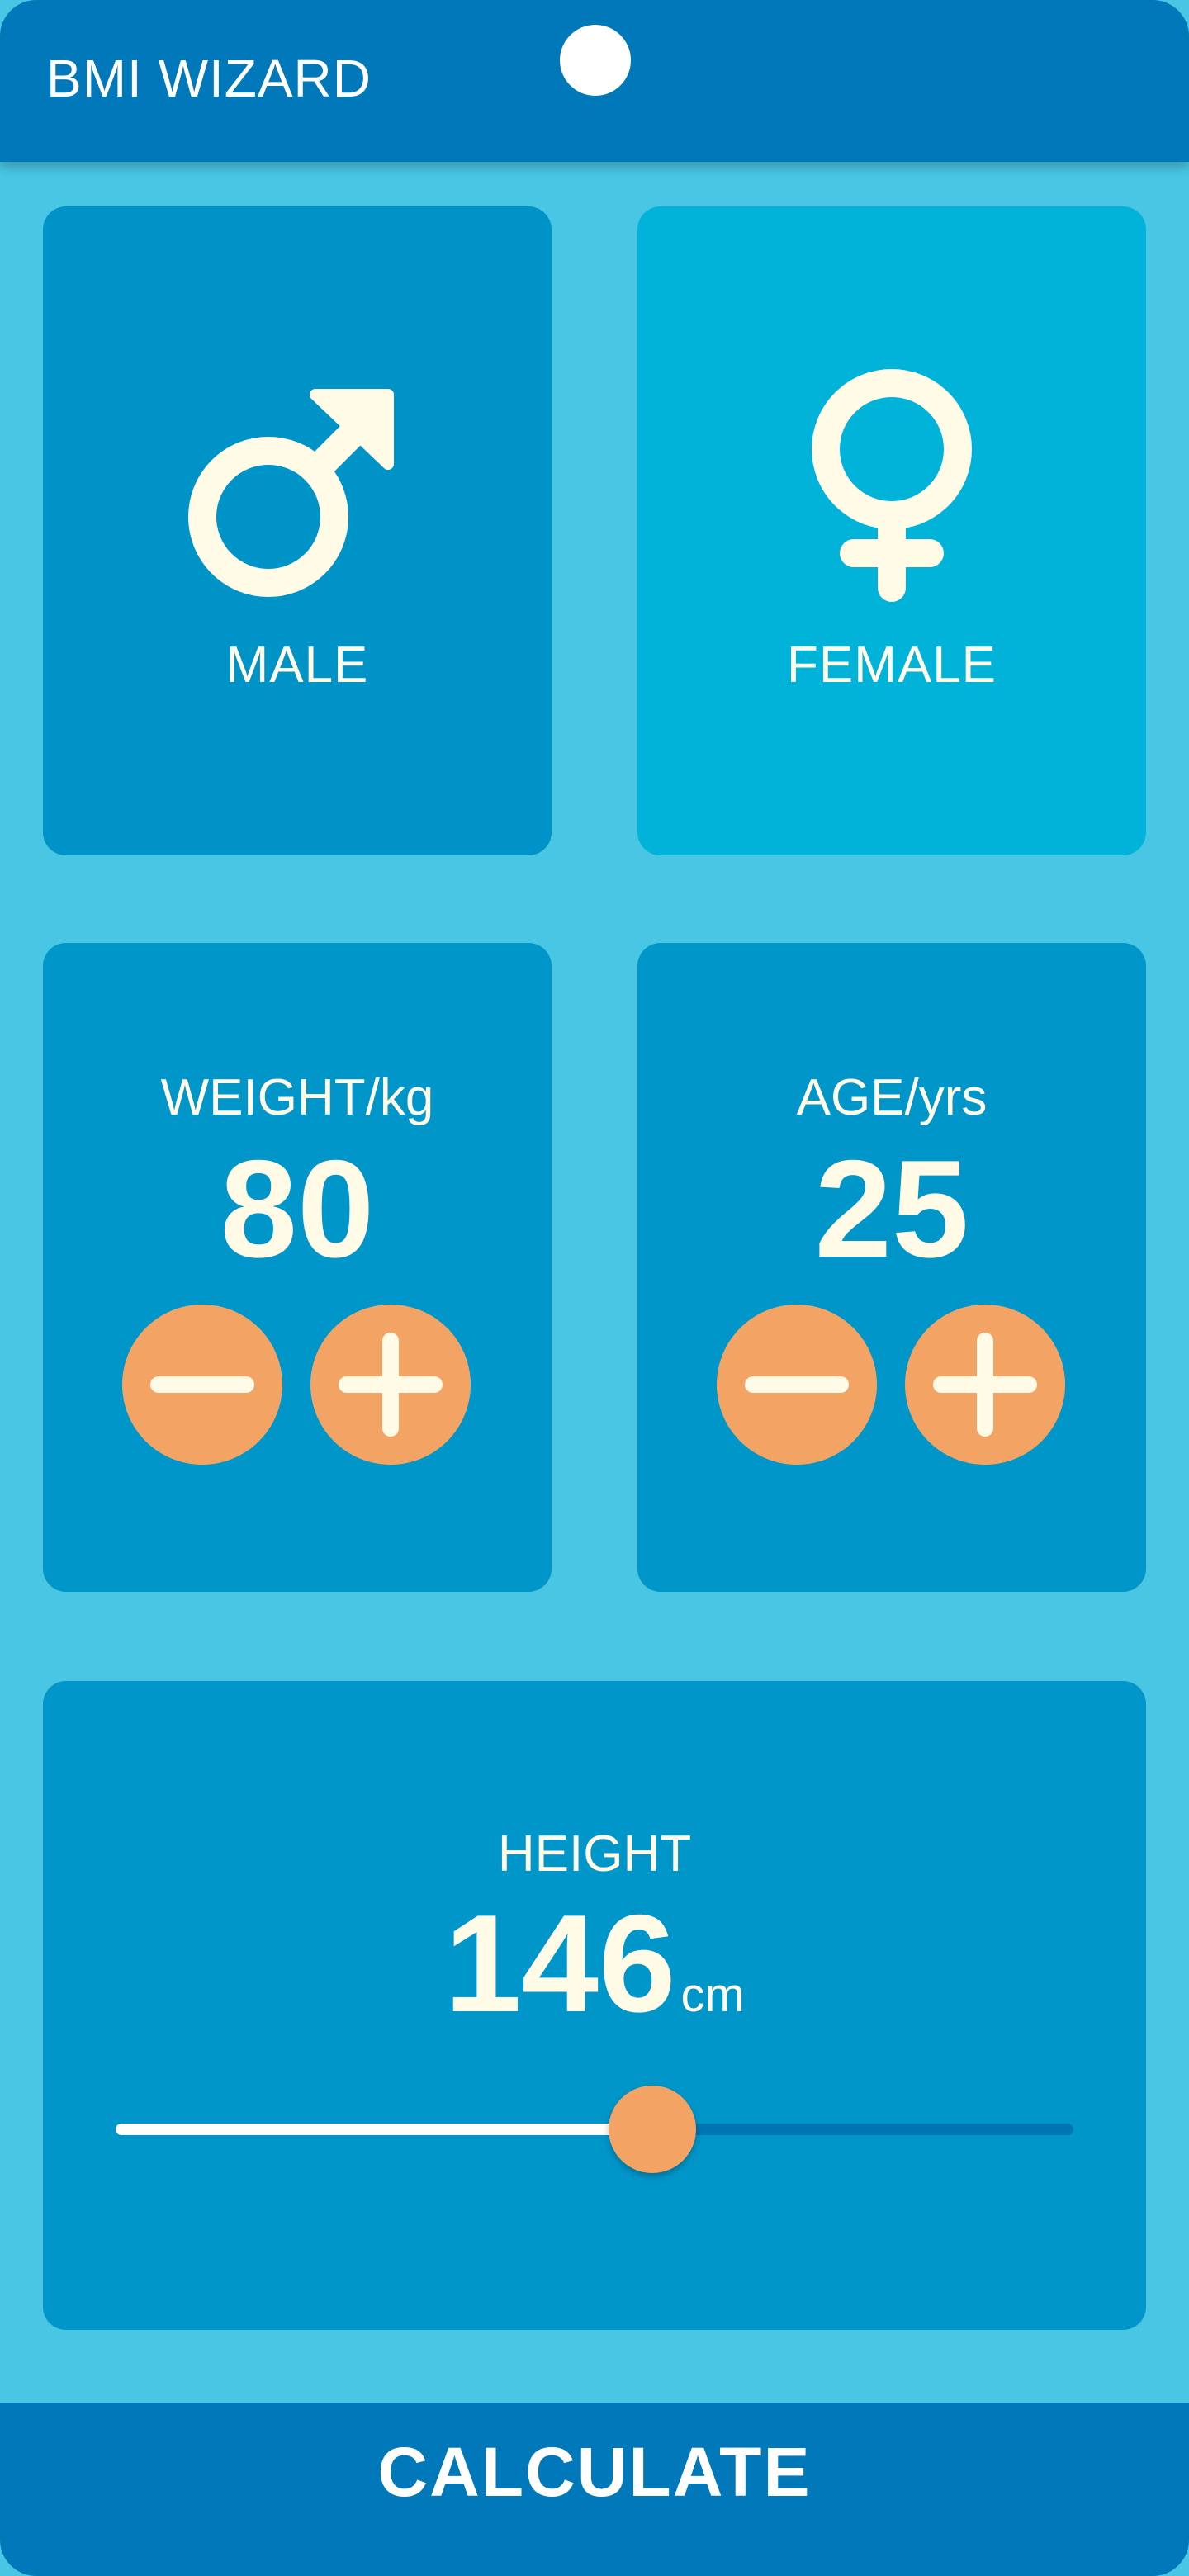 Image resolution: width=1189 pixels, height=2576 pixels. I want to click on weight-increment-button, so click(390, 1385).